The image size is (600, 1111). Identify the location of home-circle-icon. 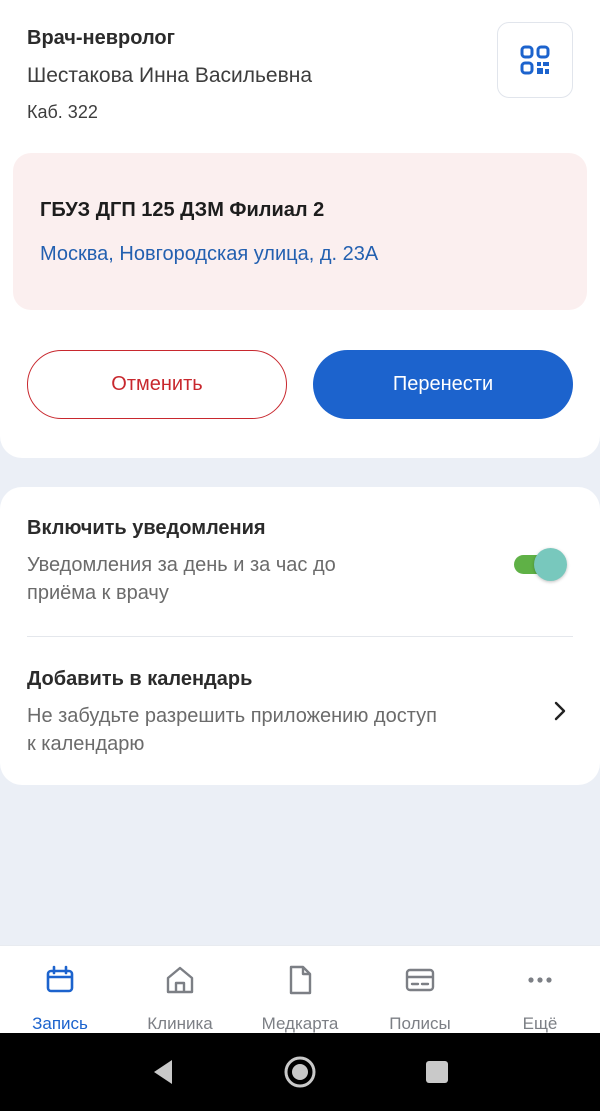
(300, 1072).